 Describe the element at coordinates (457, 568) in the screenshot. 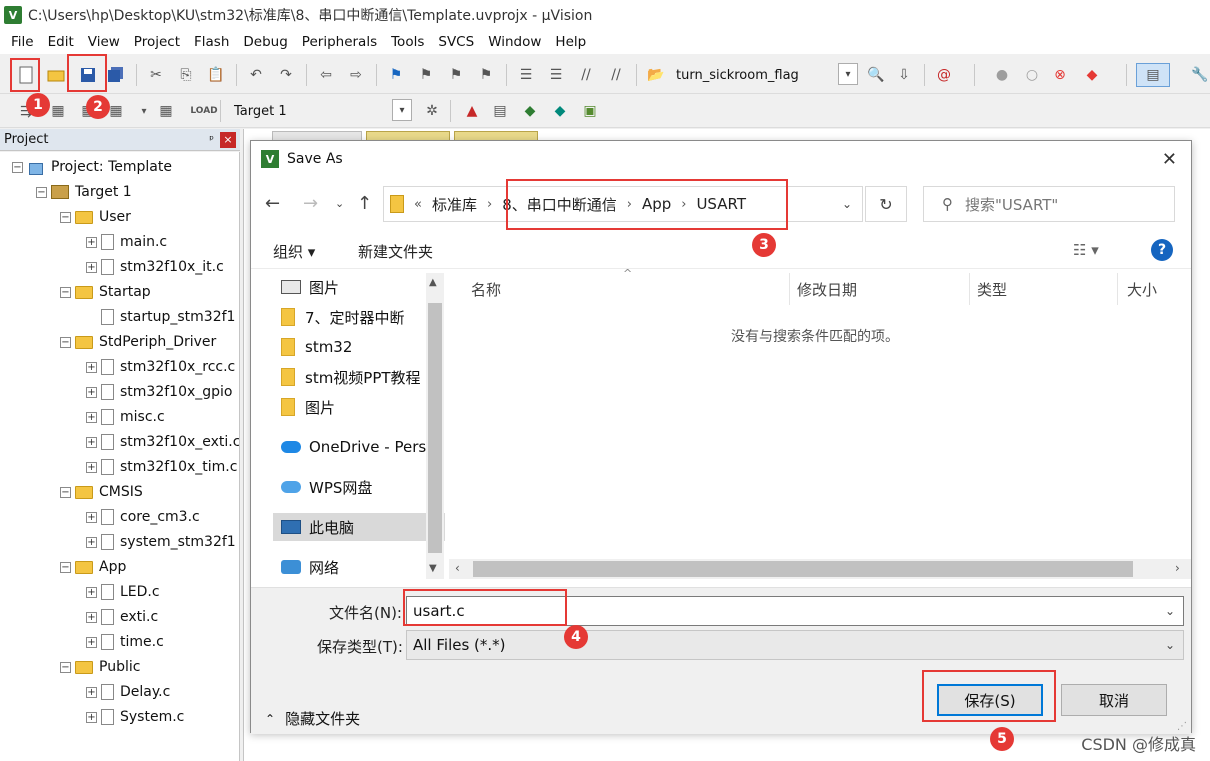

I see `scroll-left-icon: ‹` at that location.